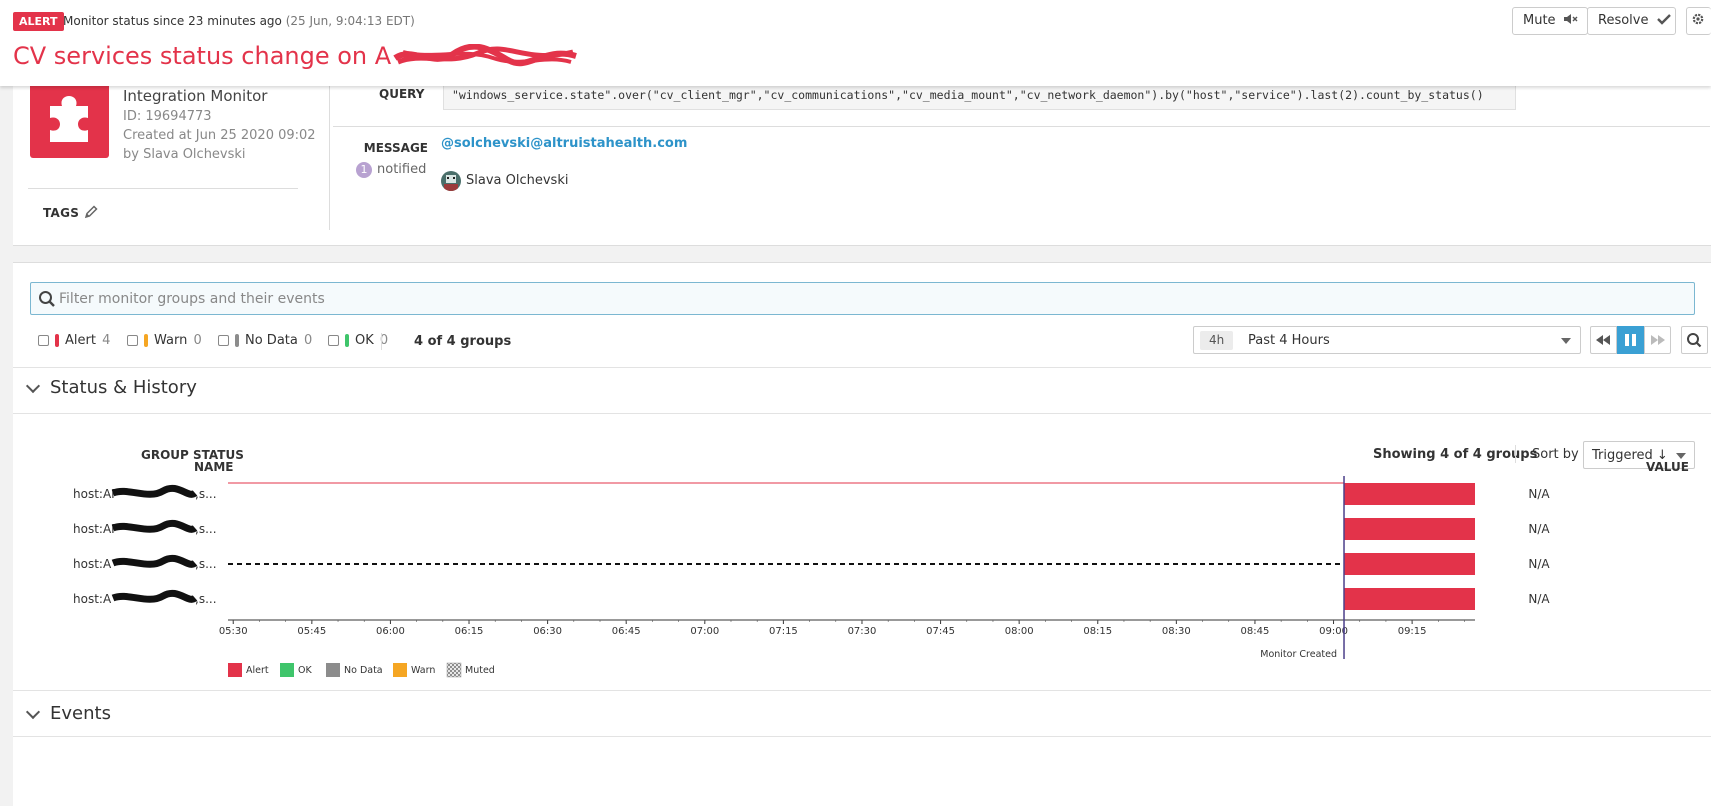 The width and height of the screenshot is (1711, 806). What do you see at coordinates (38, 21) in the screenshot?
I see `alert-status-badge: ALERT` at bounding box center [38, 21].